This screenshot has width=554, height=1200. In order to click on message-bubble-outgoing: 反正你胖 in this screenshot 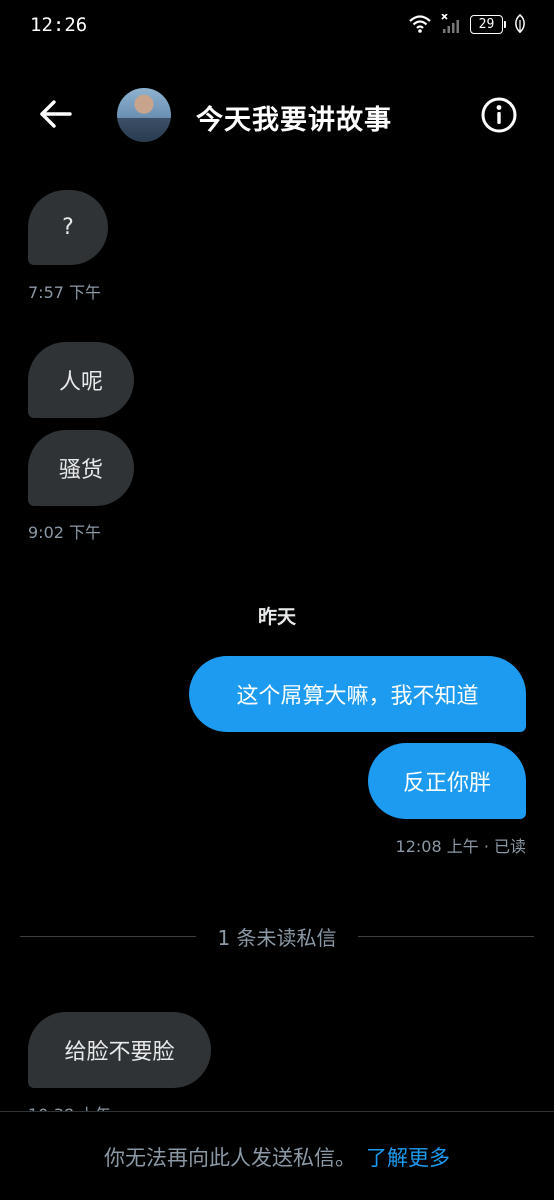, I will do `click(447, 781)`.